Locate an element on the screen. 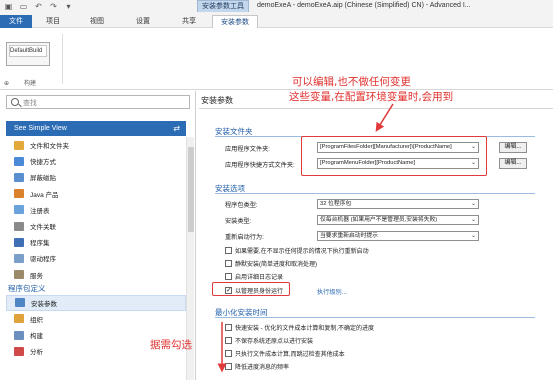 This screenshot has width=553, height=380. tab-project: 项目 is located at coordinates (53, 21).